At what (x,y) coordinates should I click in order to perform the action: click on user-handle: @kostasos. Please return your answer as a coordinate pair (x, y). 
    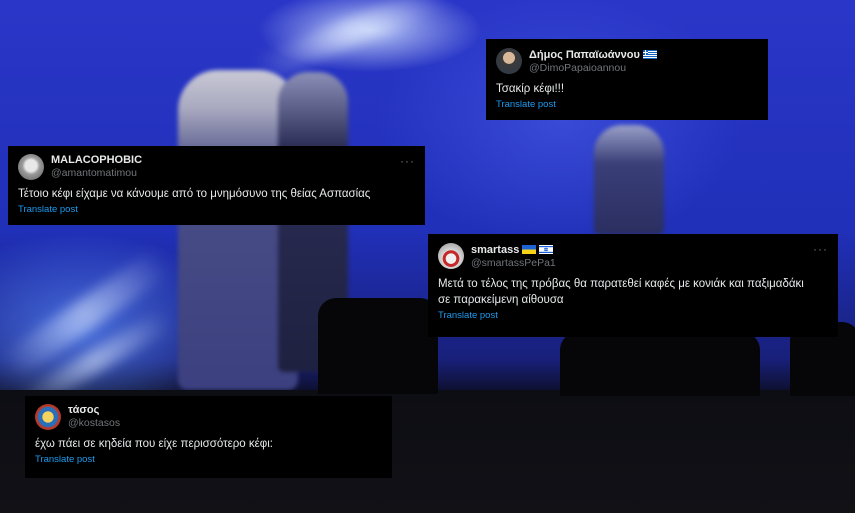
    Looking at the image, I should click on (94, 423).